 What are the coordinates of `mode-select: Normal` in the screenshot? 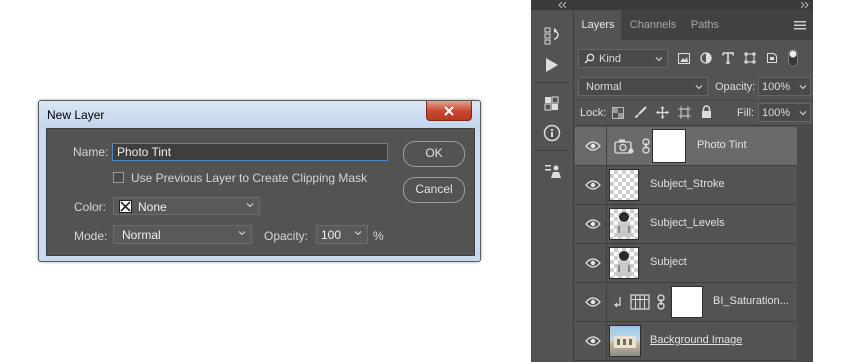 It's located at (182, 234).